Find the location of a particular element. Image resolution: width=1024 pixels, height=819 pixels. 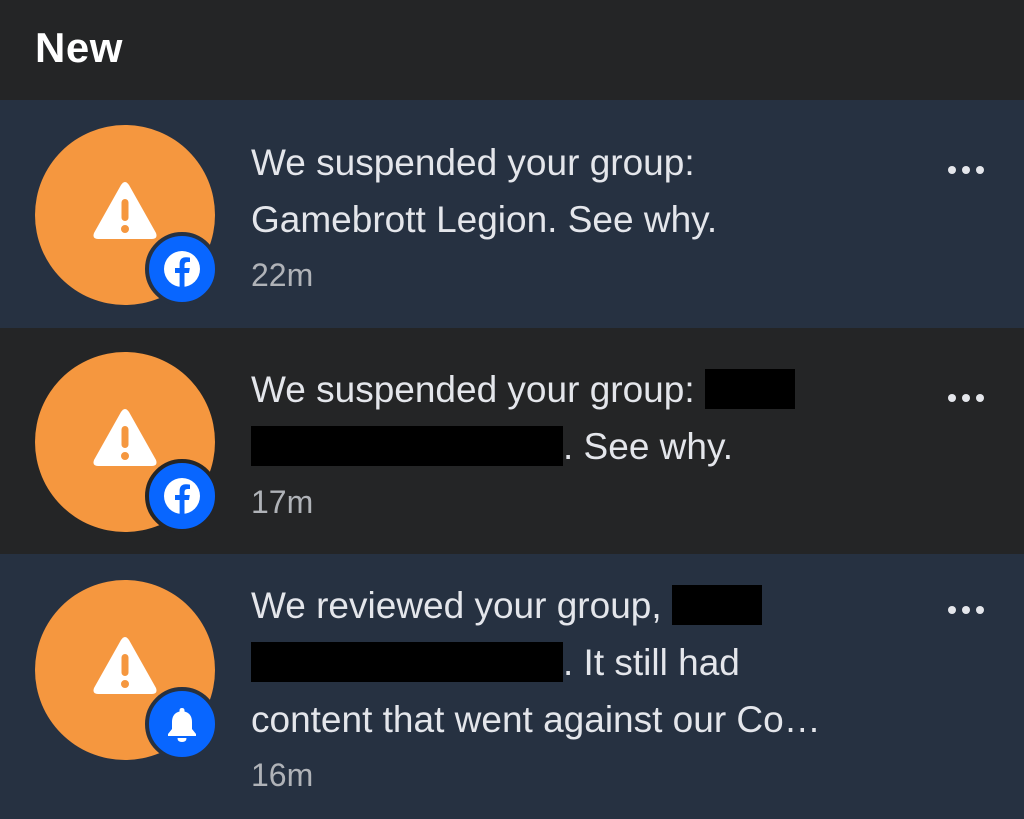

notification-line: Gamebrott Legion. See why. is located at coordinates (484, 219).